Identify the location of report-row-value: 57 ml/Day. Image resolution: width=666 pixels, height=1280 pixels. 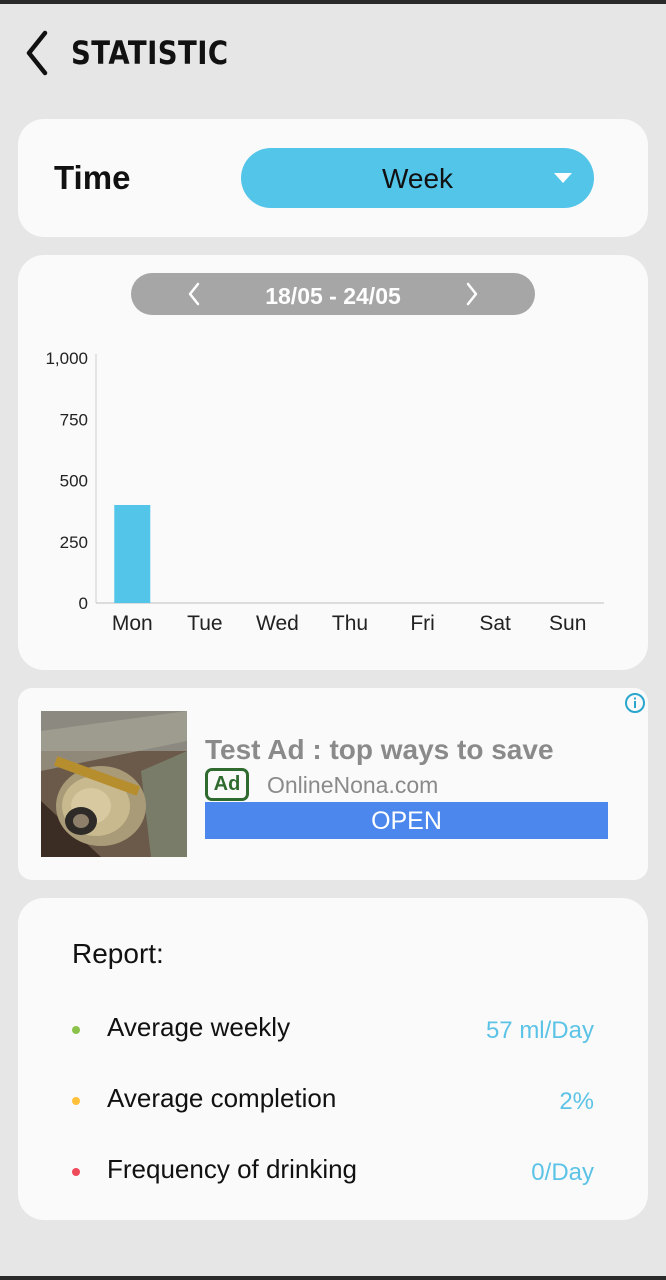
(539, 1030).